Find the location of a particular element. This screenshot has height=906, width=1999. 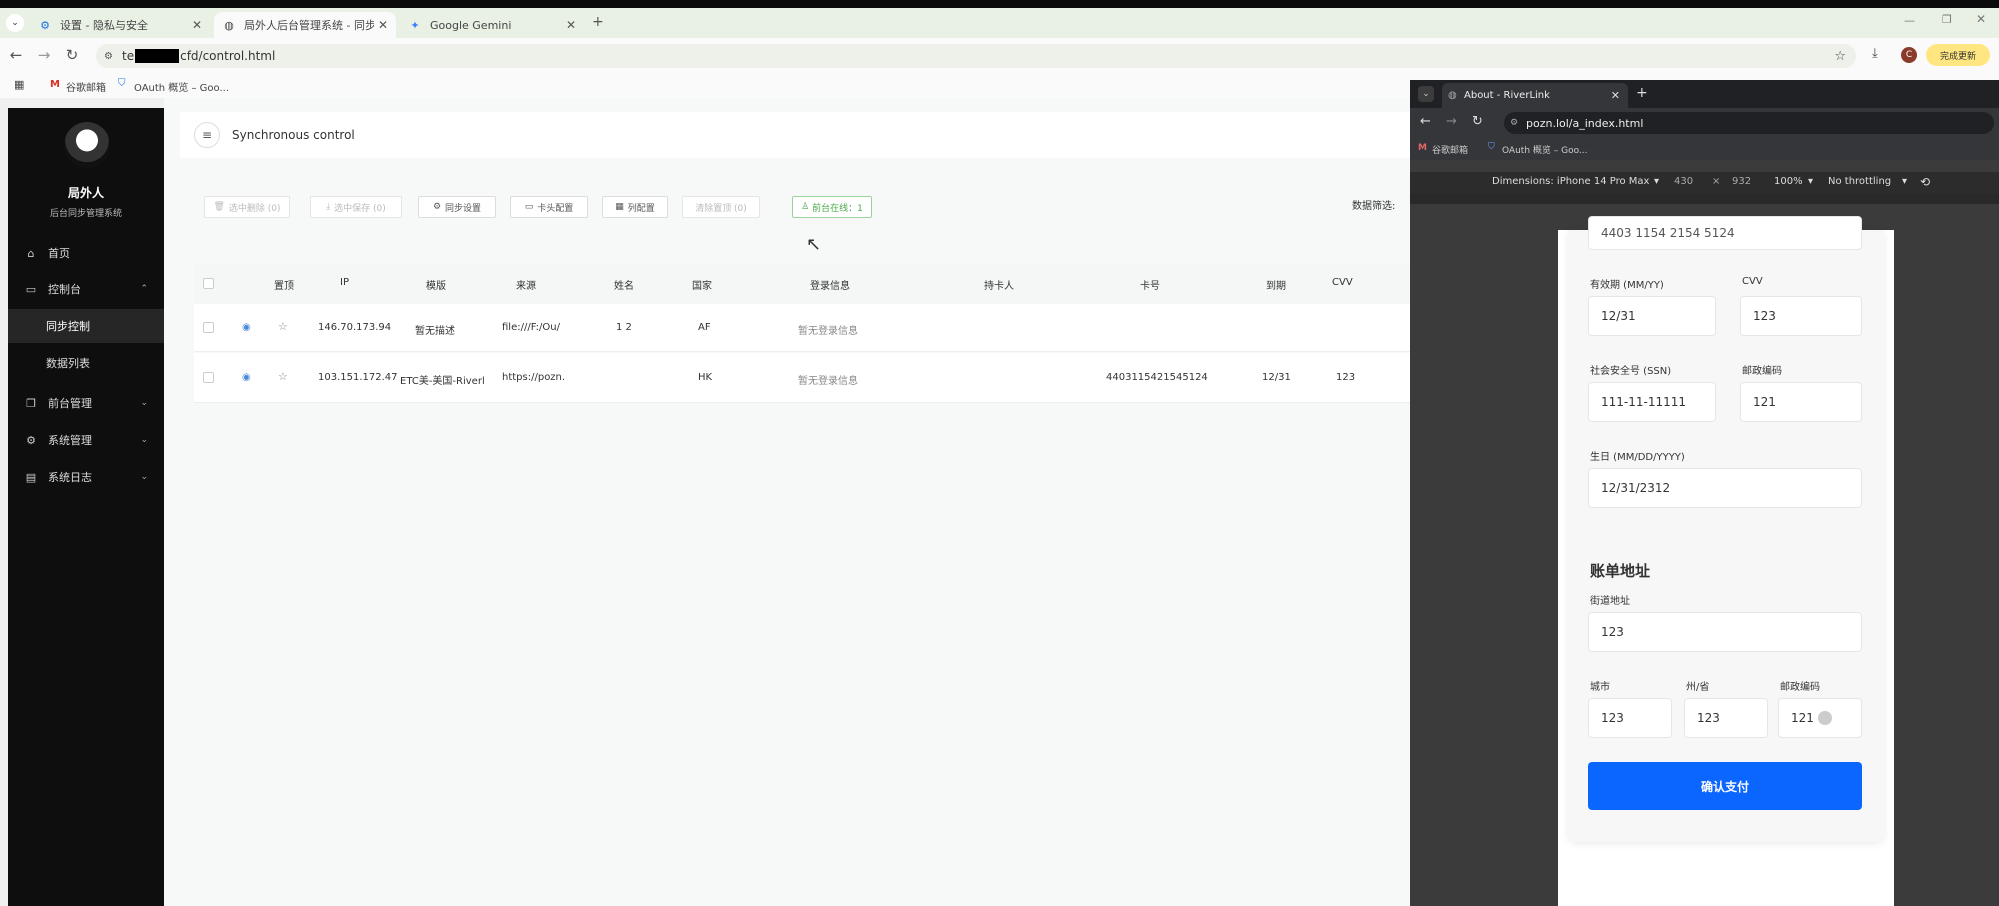

mouse-cursor: ↖ is located at coordinates (814, 244).